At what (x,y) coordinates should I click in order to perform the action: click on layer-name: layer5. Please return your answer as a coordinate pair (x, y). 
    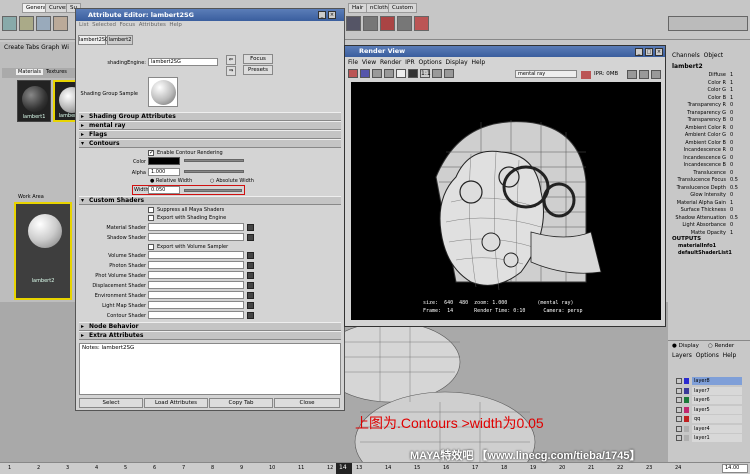
    Looking at the image, I should click on (717, 409).